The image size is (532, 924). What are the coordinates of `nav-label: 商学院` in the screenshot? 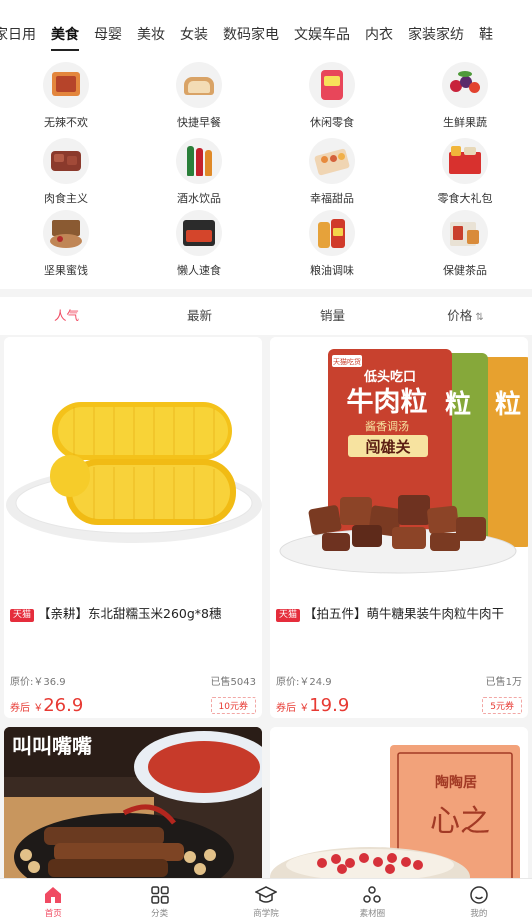 It's located at (266, 914).